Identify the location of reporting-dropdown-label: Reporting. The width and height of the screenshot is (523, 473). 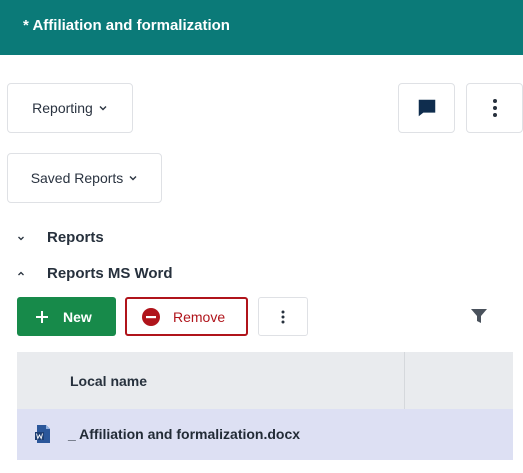
(62, 108).